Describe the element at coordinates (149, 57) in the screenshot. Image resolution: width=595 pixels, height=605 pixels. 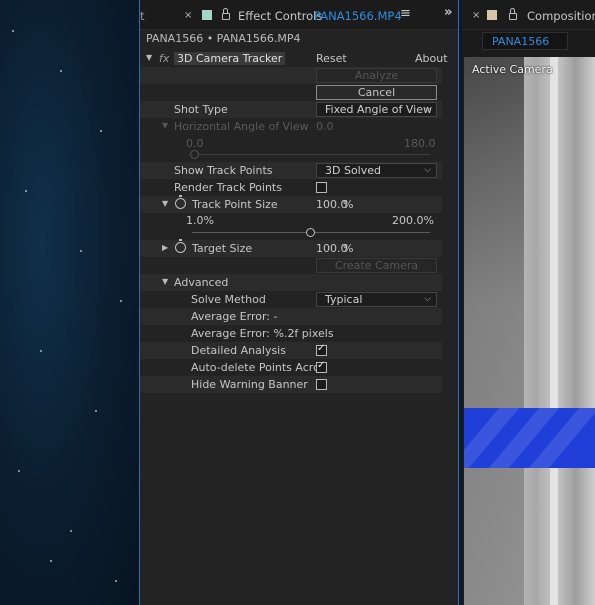
I see `effect-expand-icon: ▼` at that location.